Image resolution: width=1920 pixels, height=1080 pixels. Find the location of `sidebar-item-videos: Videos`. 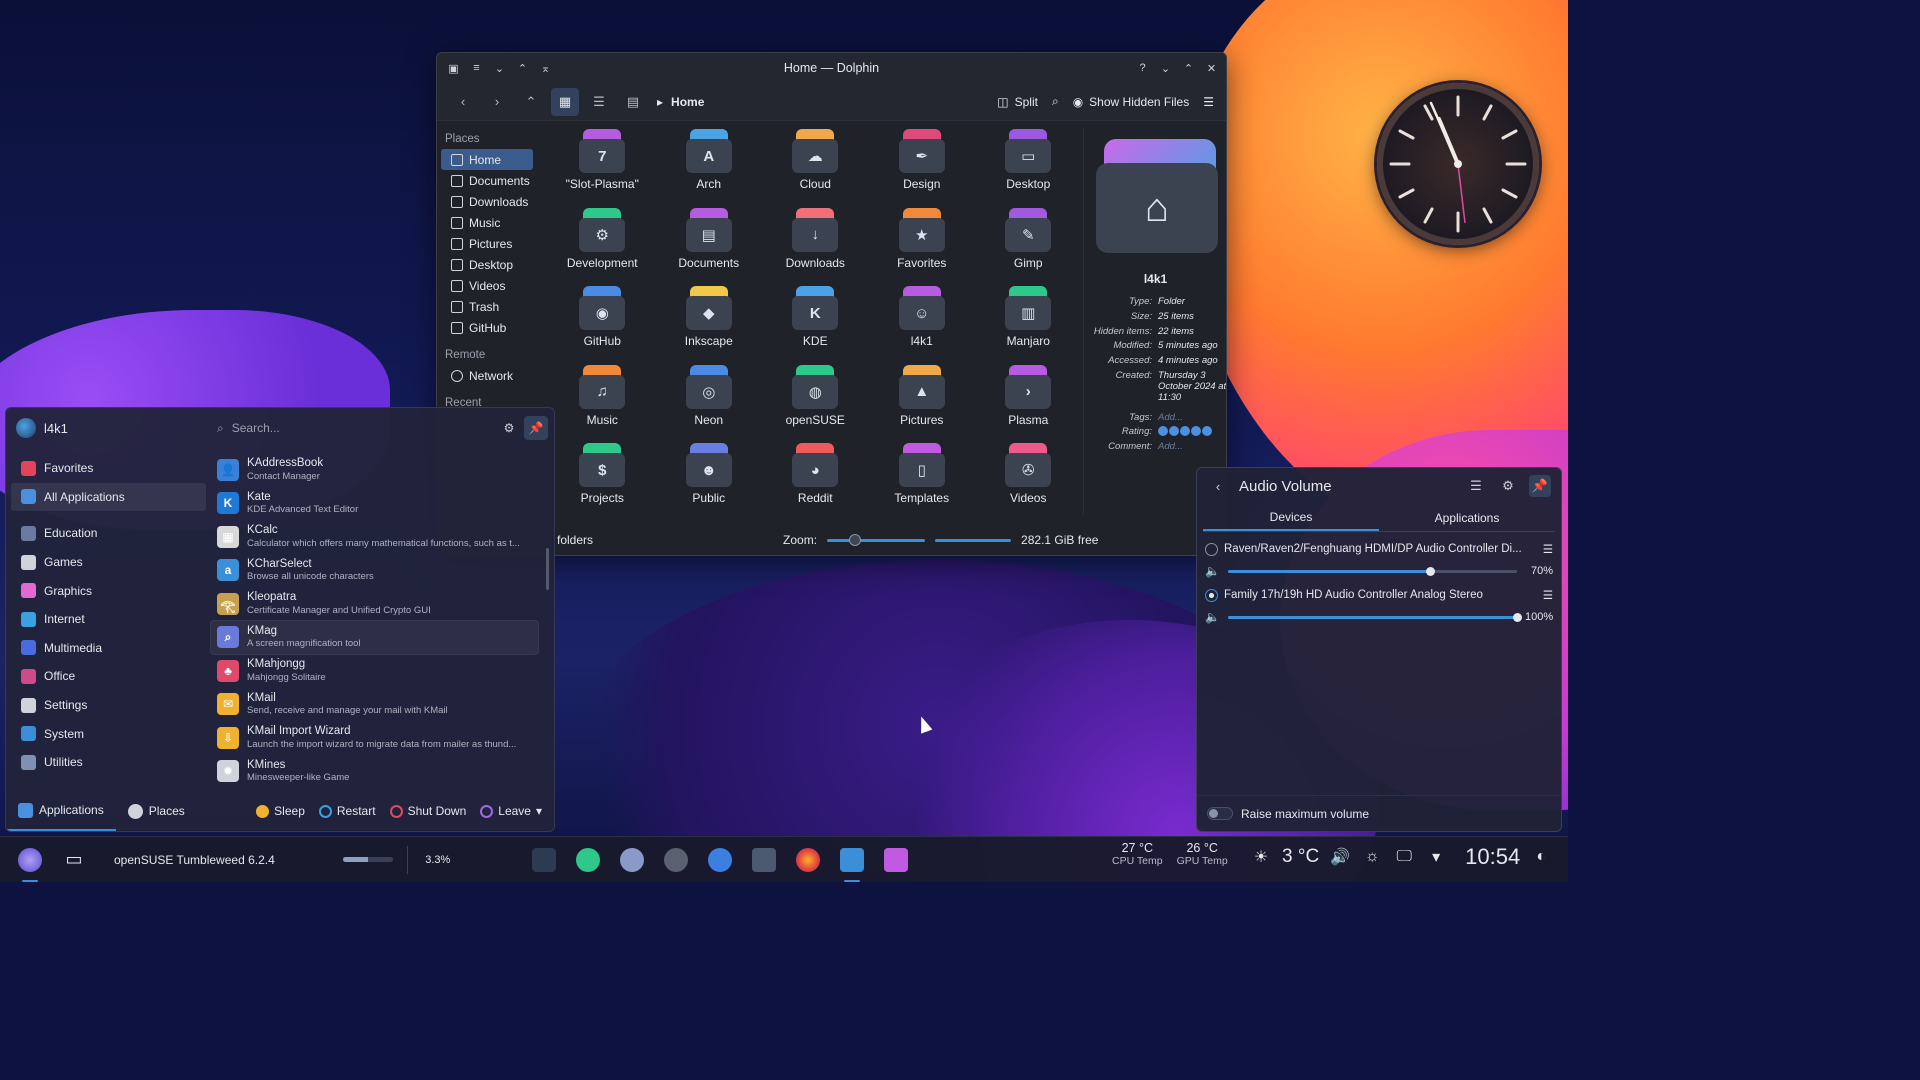

sidebar-item-videos: Videos is located at coordinates (487, 285).